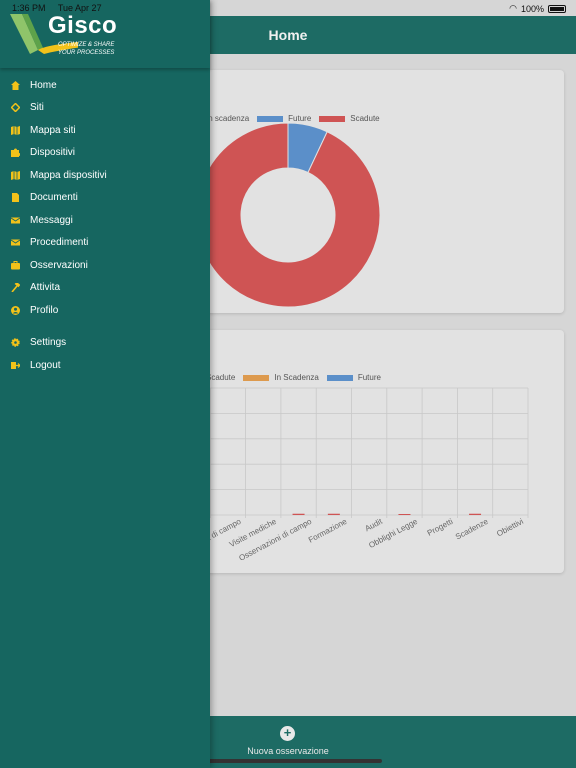 This screenshot has width=576, height=768. What do you see at coordinates (86, 53) in the screenshot?
I see `brand-tagline-line2: YOUR PROCESSES` at bounding box center [86, 53].